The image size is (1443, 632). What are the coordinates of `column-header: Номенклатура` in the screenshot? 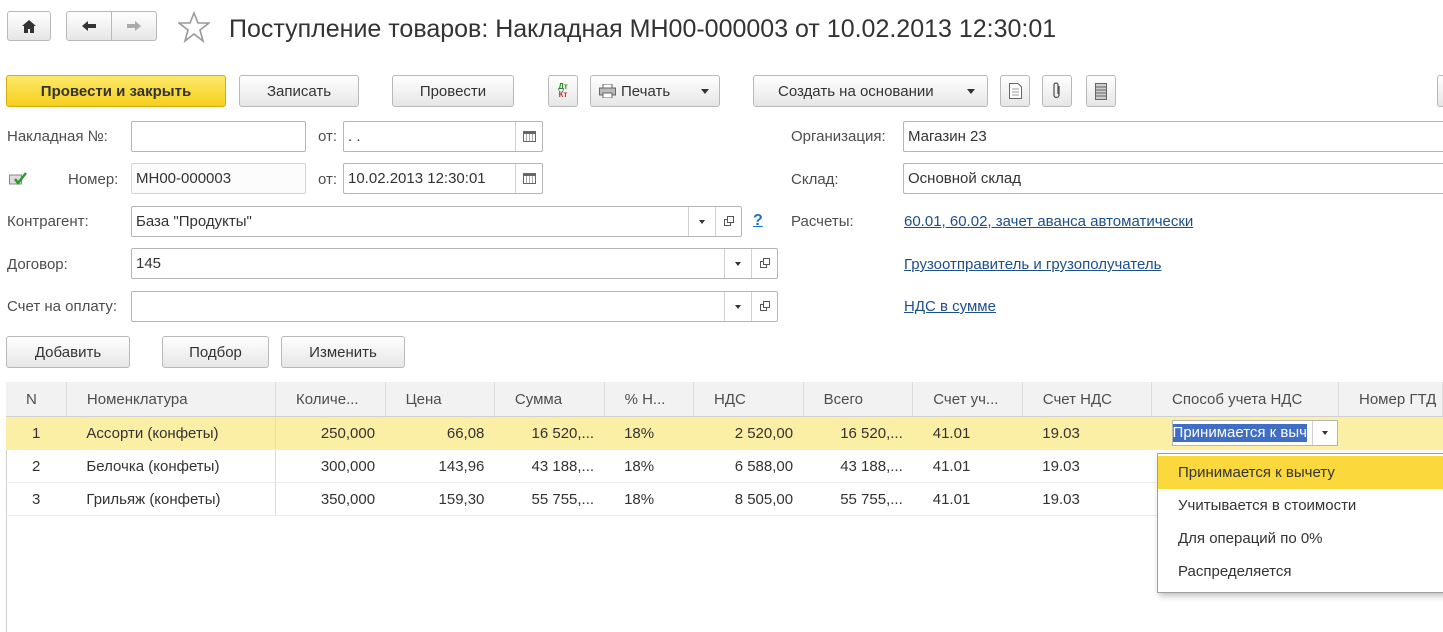 It's located at (171, 399).